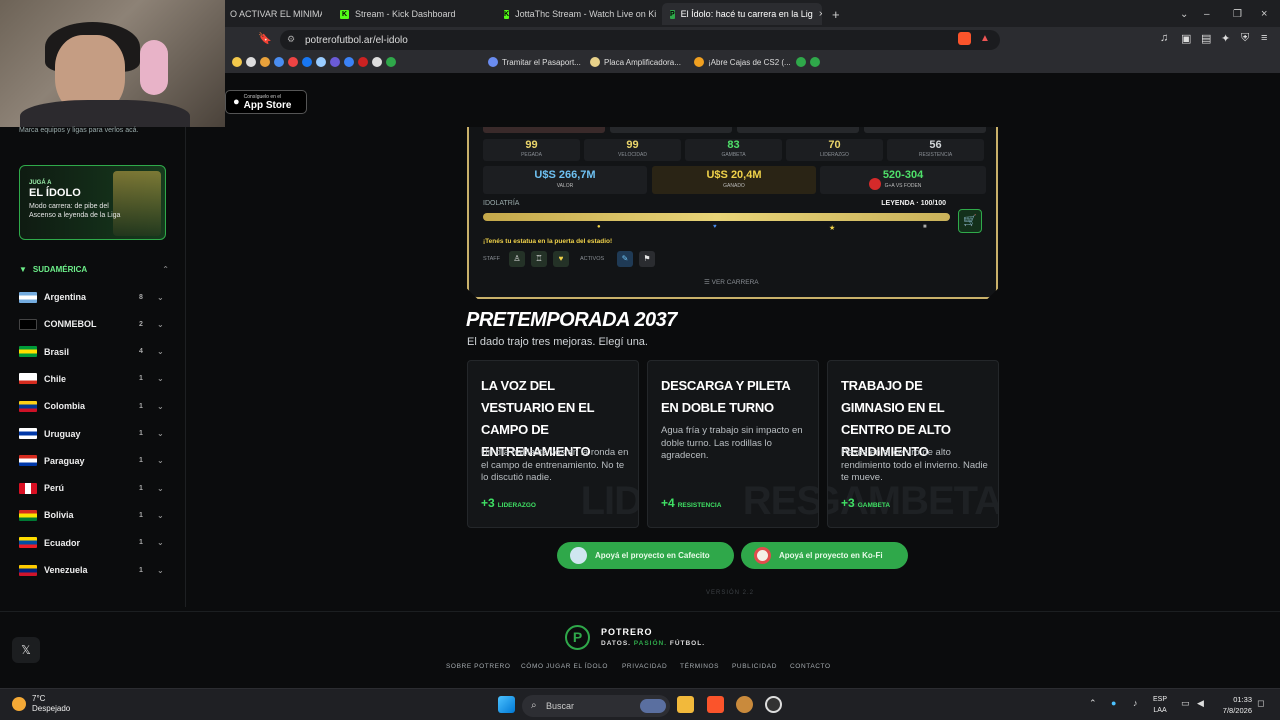  I want to click on bookmark-icons, so click(314, 62).